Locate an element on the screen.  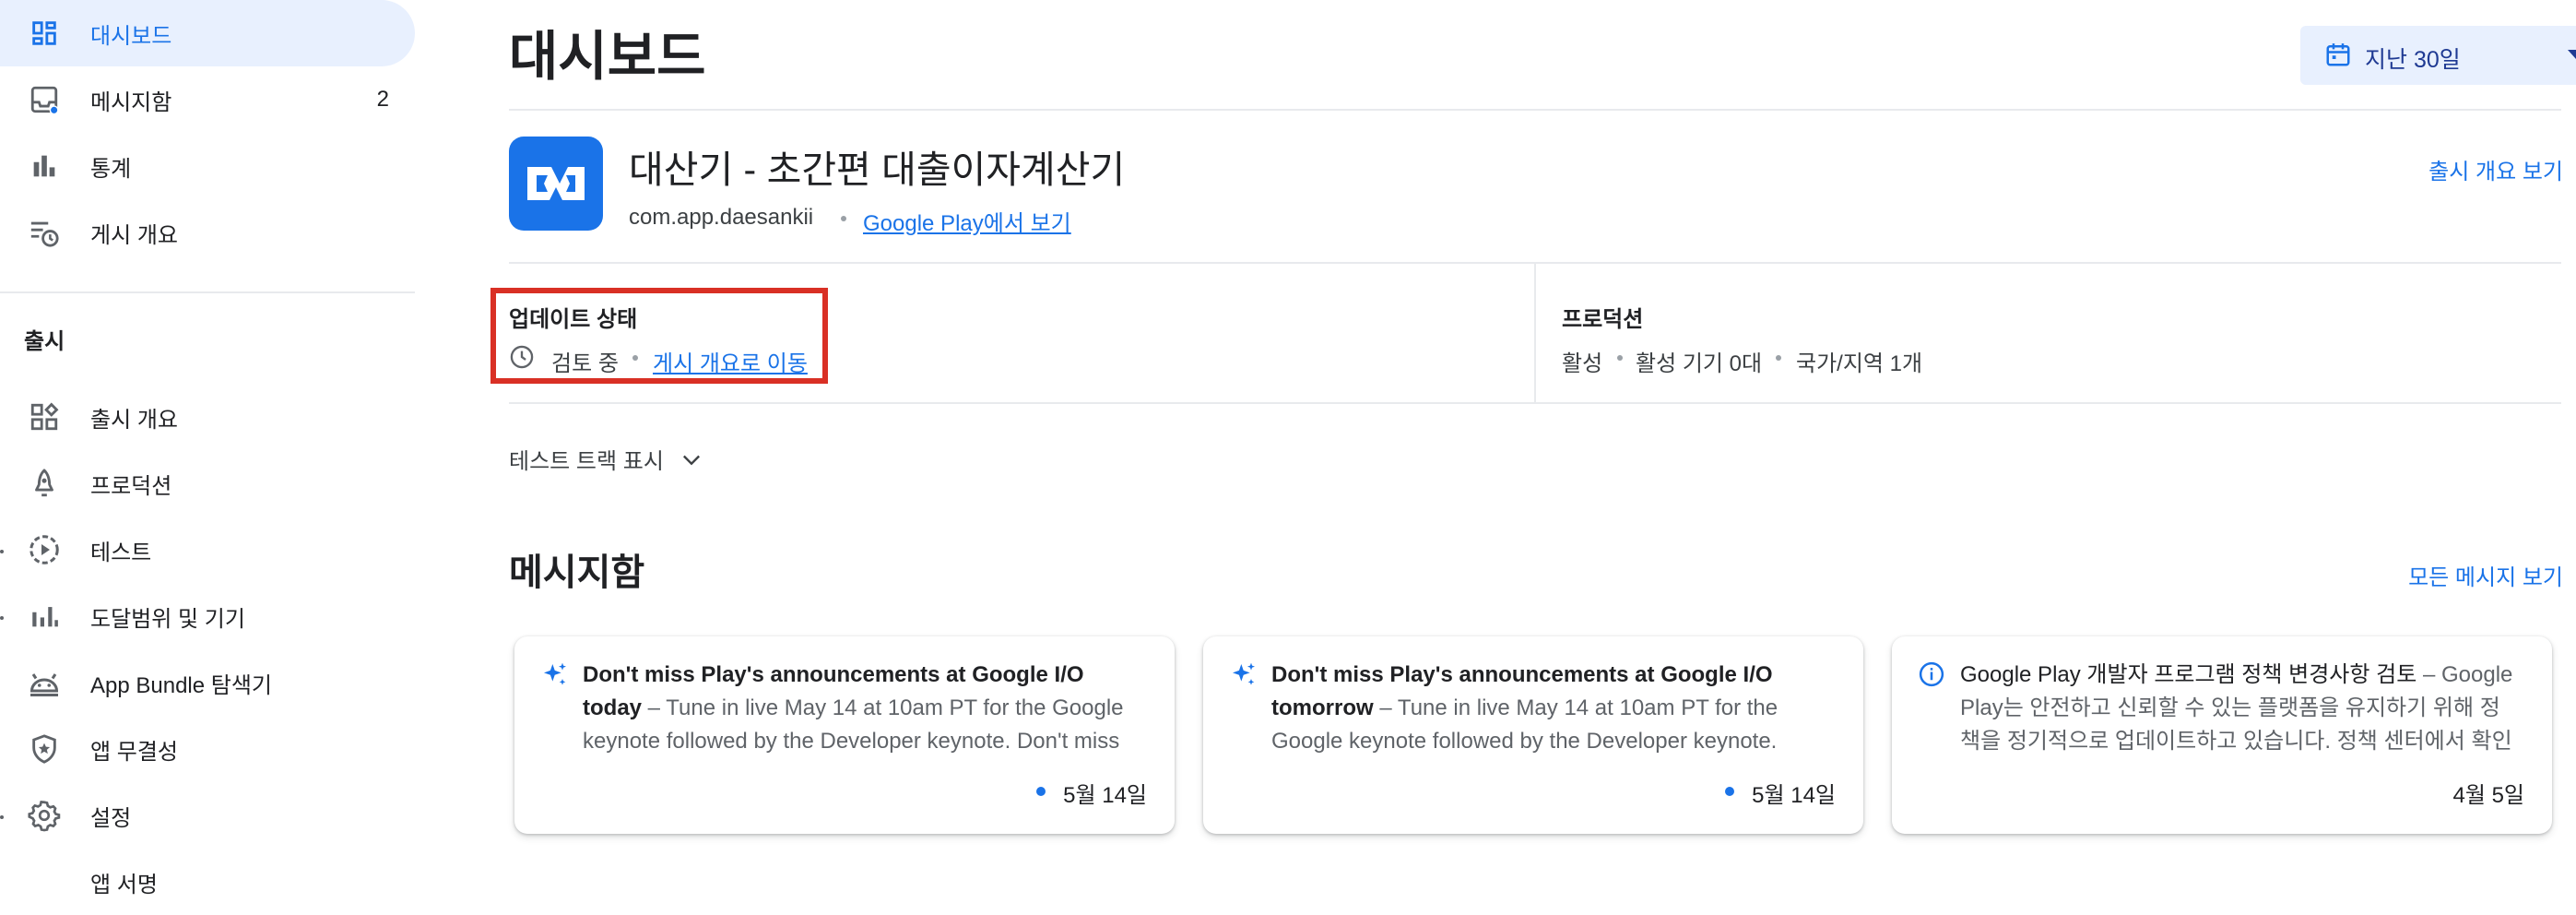
sidebar-item-app-bundle-explorer: App Bundle 탐색기 is located at coordinates (207, 682).